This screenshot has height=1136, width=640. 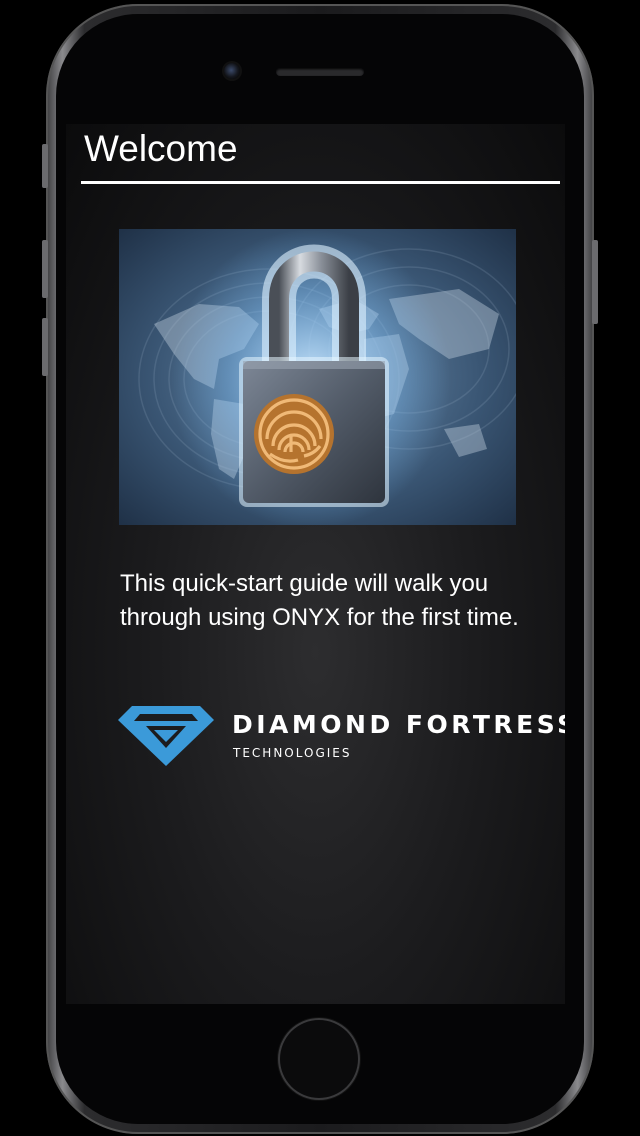 What do you see at coordinates (292, 753) in the screenshot?
I see `brand-subtitle: TECHNOLOGIES` at bounding box center [292, 753].